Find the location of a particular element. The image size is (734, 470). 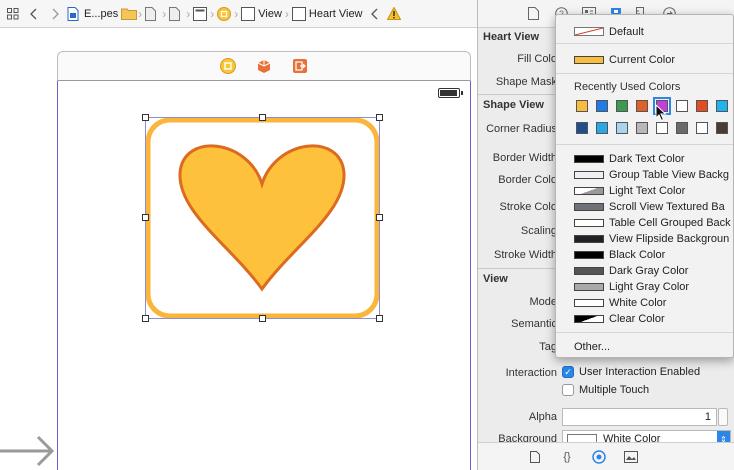

mode-label: Mode is located at coordinates (543, 302).